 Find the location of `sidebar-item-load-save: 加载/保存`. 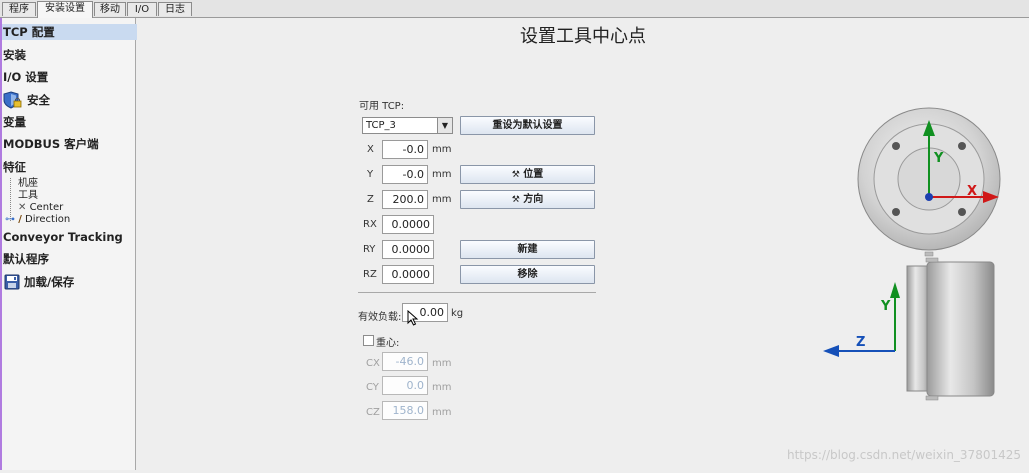

sidebar-item-load-save: 加载/保存 is located at coordinates (69, 282).